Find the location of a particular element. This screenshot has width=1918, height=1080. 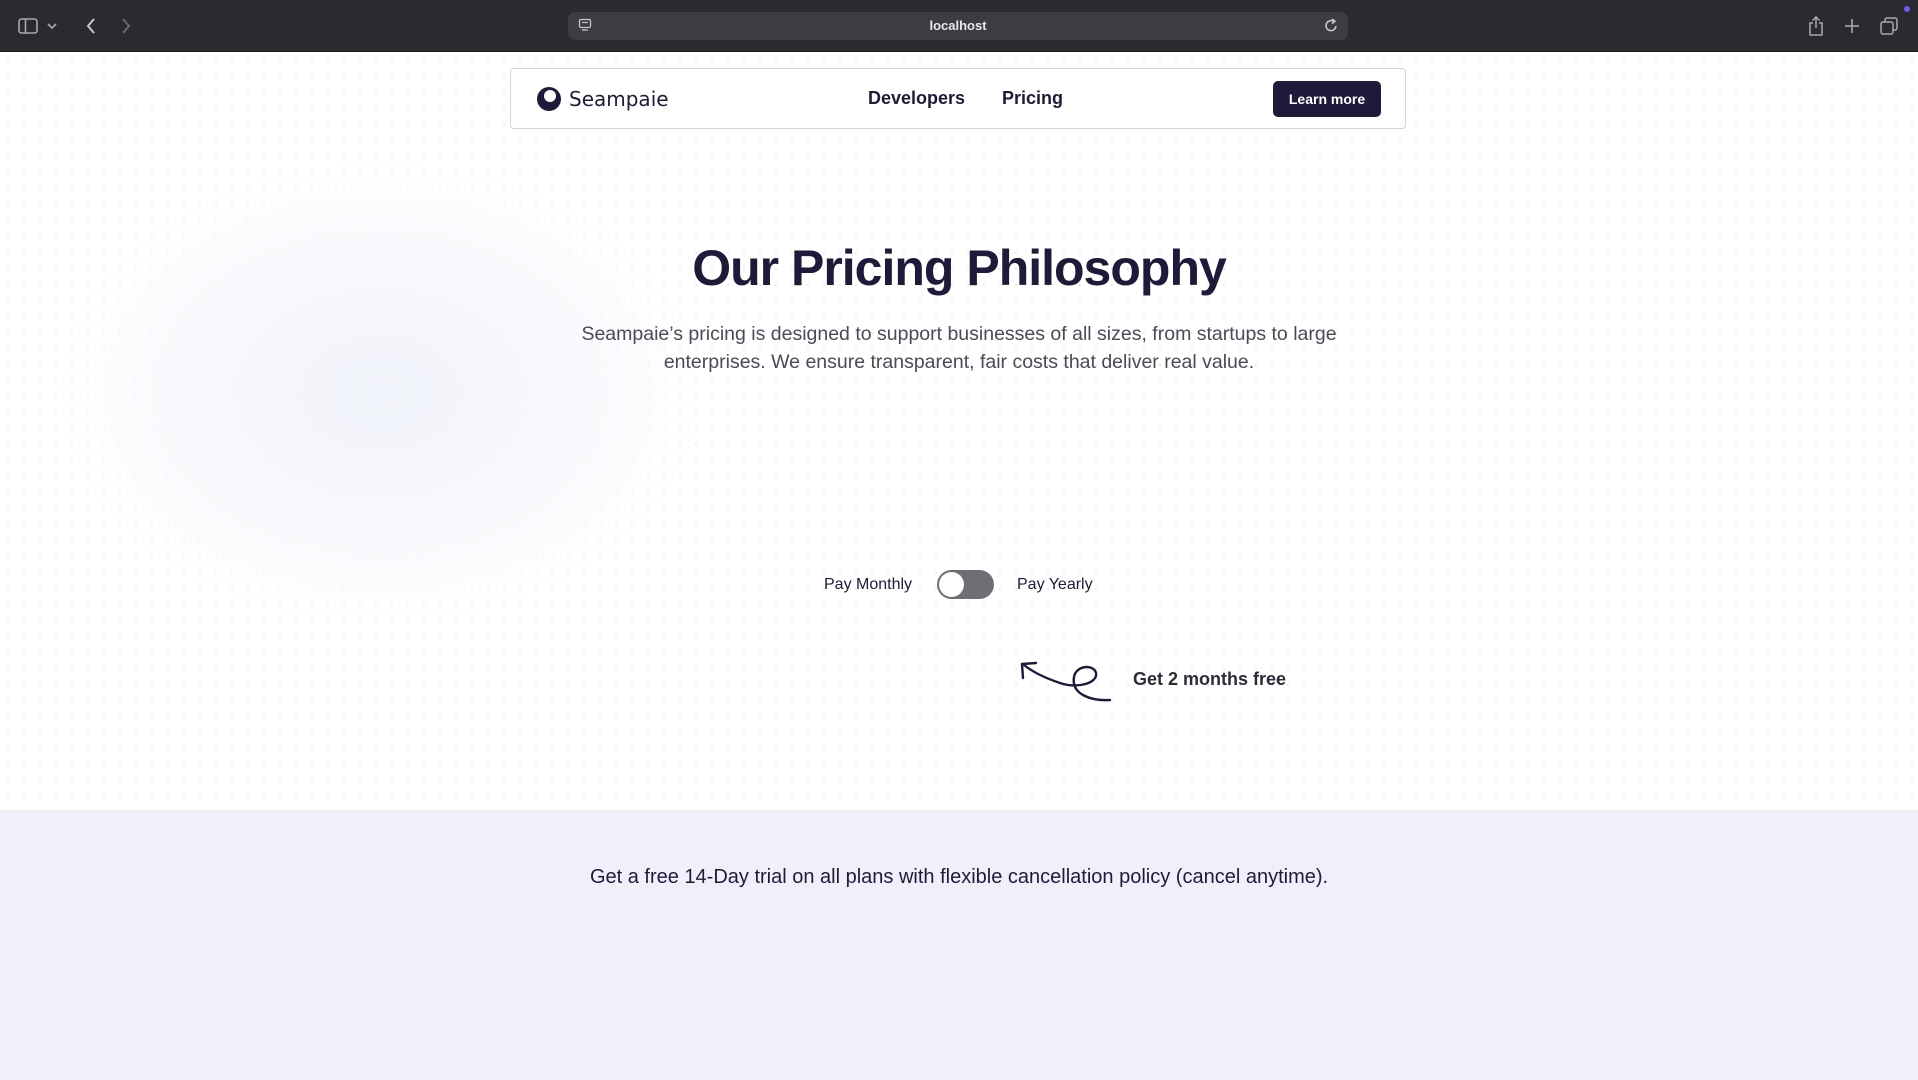

url-text: localhost is located at coordinates (958, 25).